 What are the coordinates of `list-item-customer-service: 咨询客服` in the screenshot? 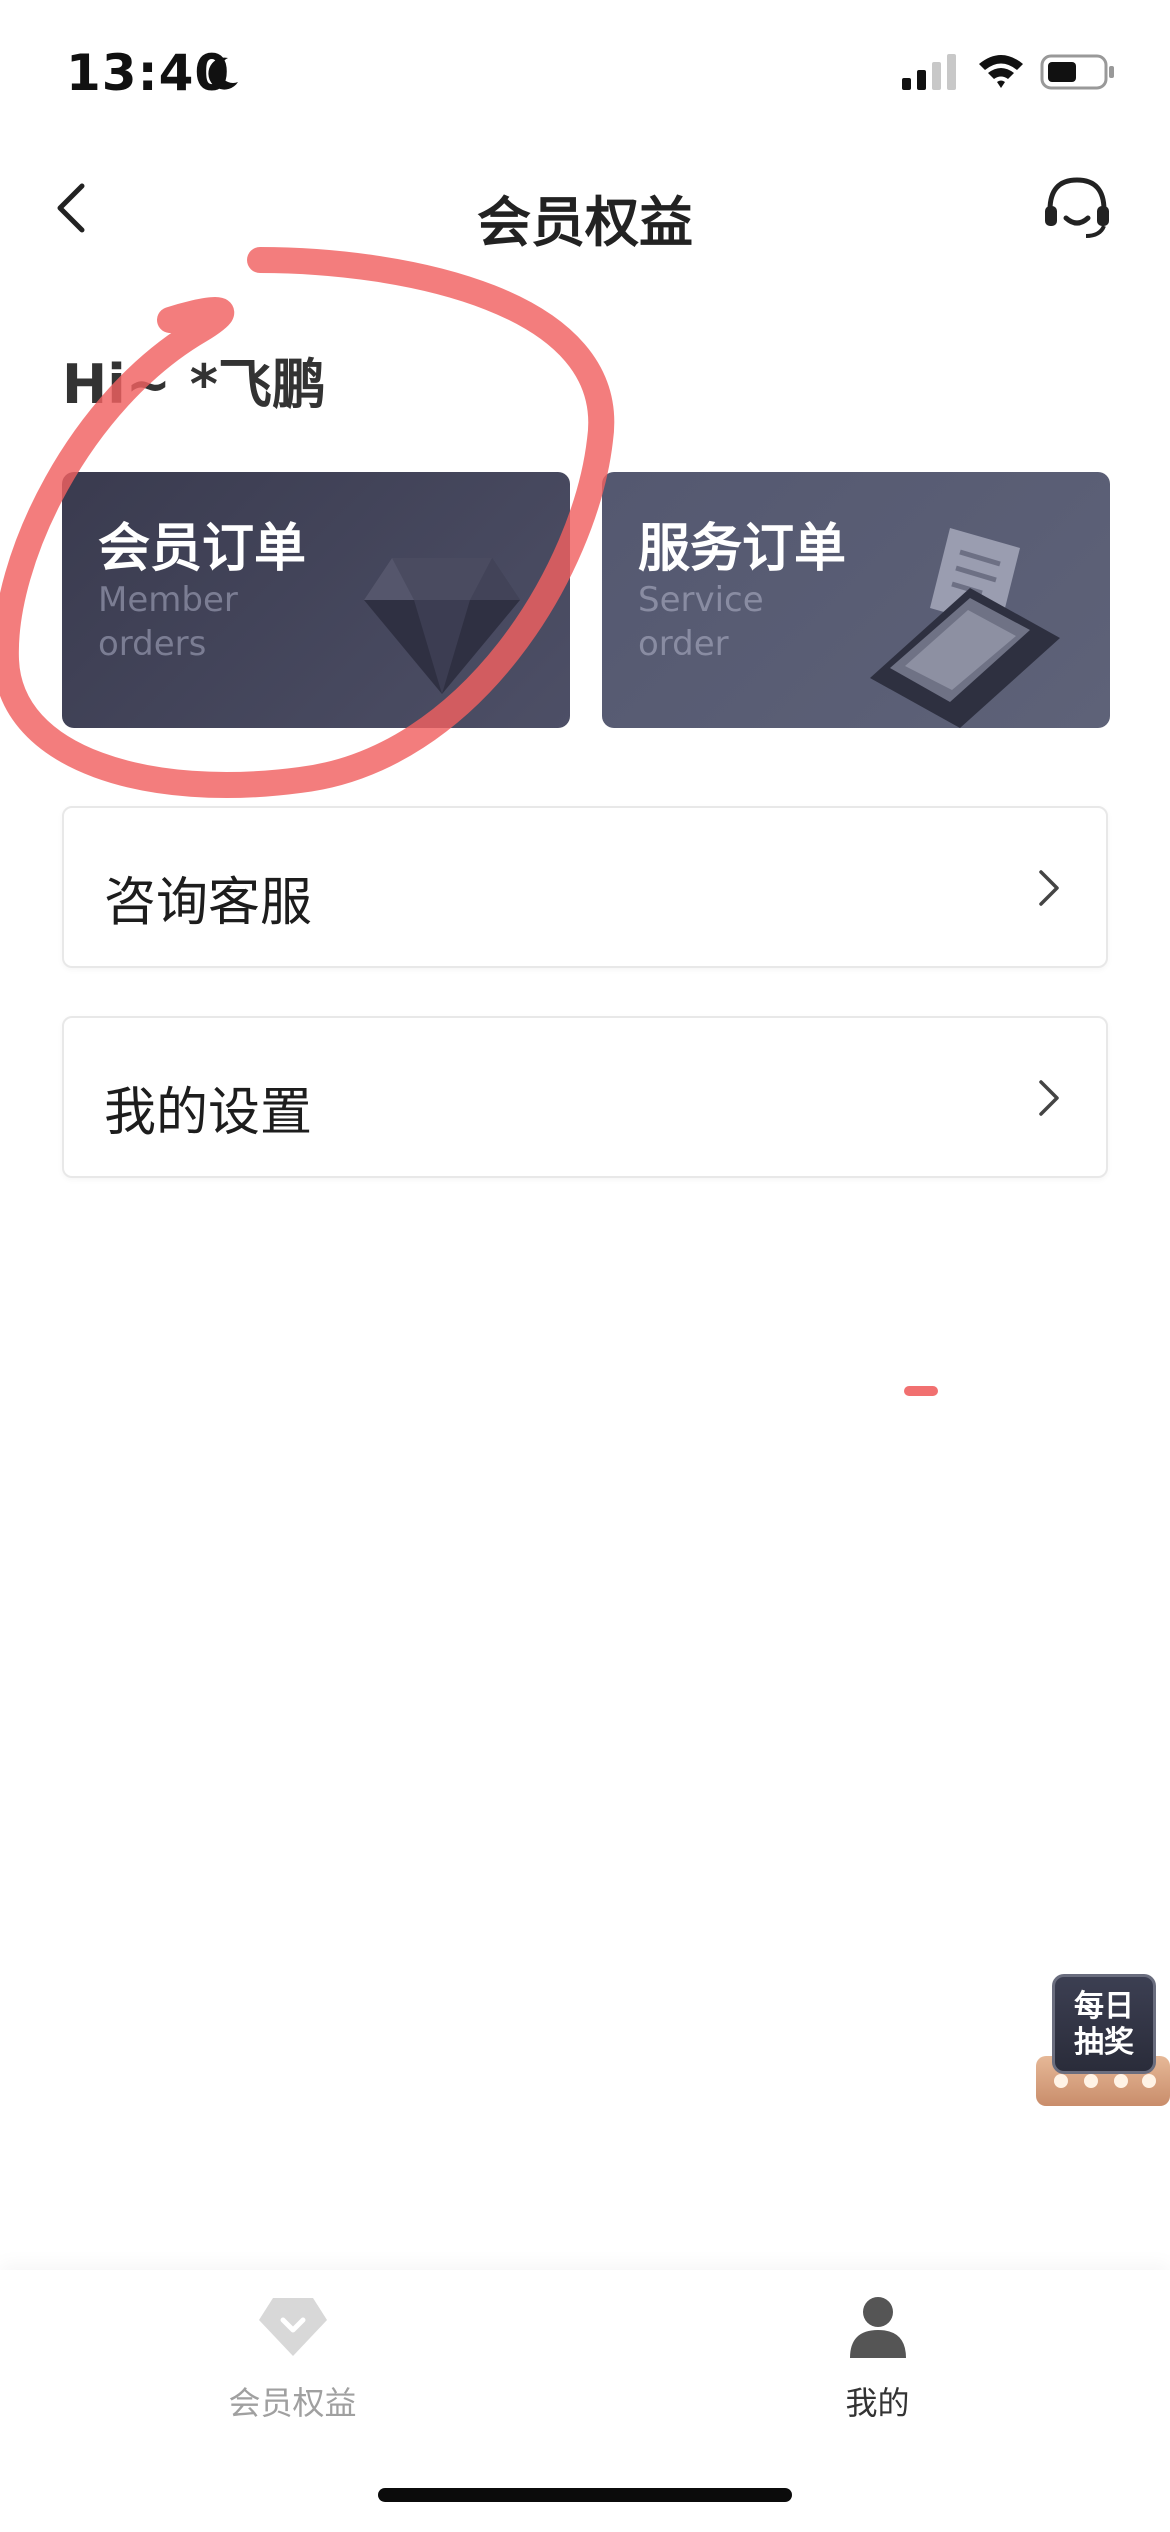 It's located at (585, 887).